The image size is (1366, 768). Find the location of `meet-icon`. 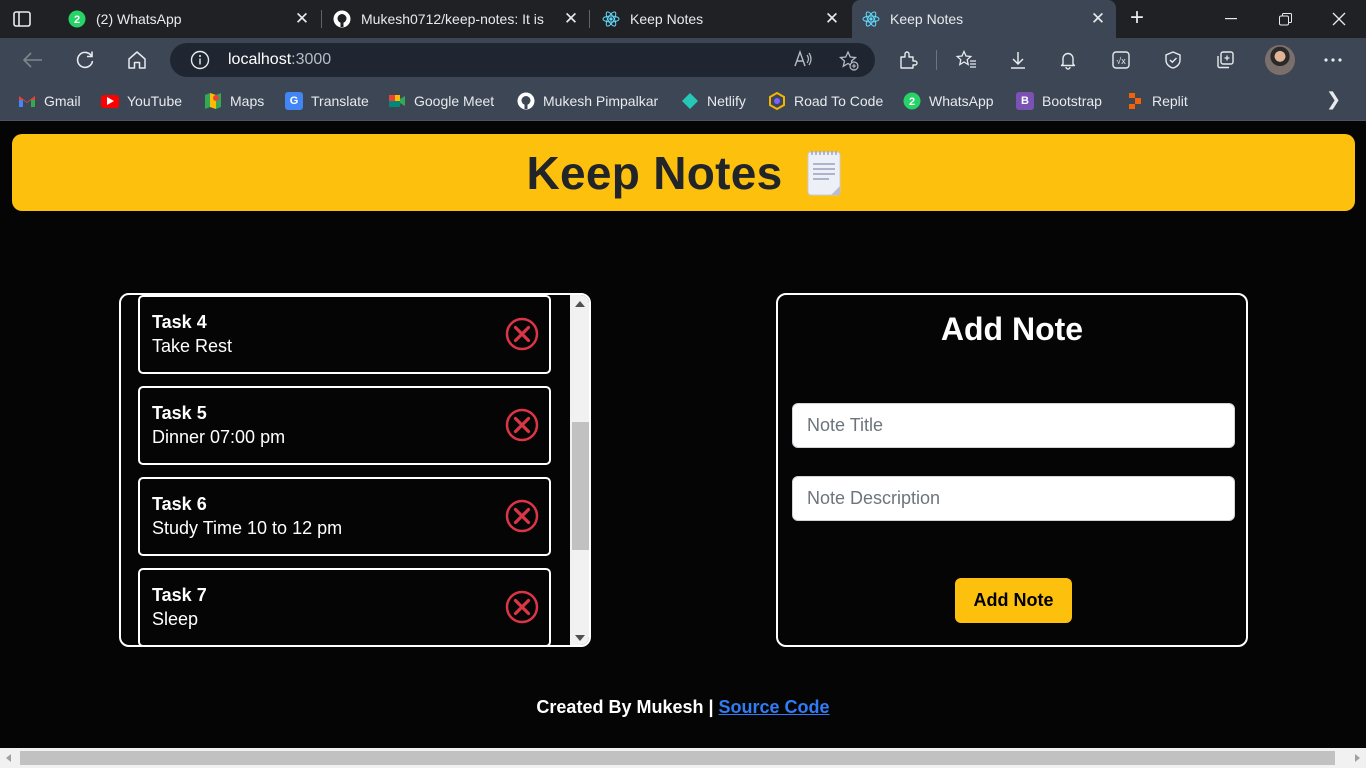

meet-icon is located at coordinates (397, 101).